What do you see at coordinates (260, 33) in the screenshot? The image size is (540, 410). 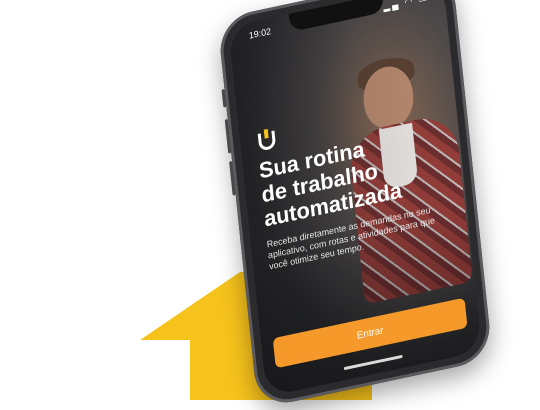 I see `status-time: 19:02` at bounding box center [260, 33].